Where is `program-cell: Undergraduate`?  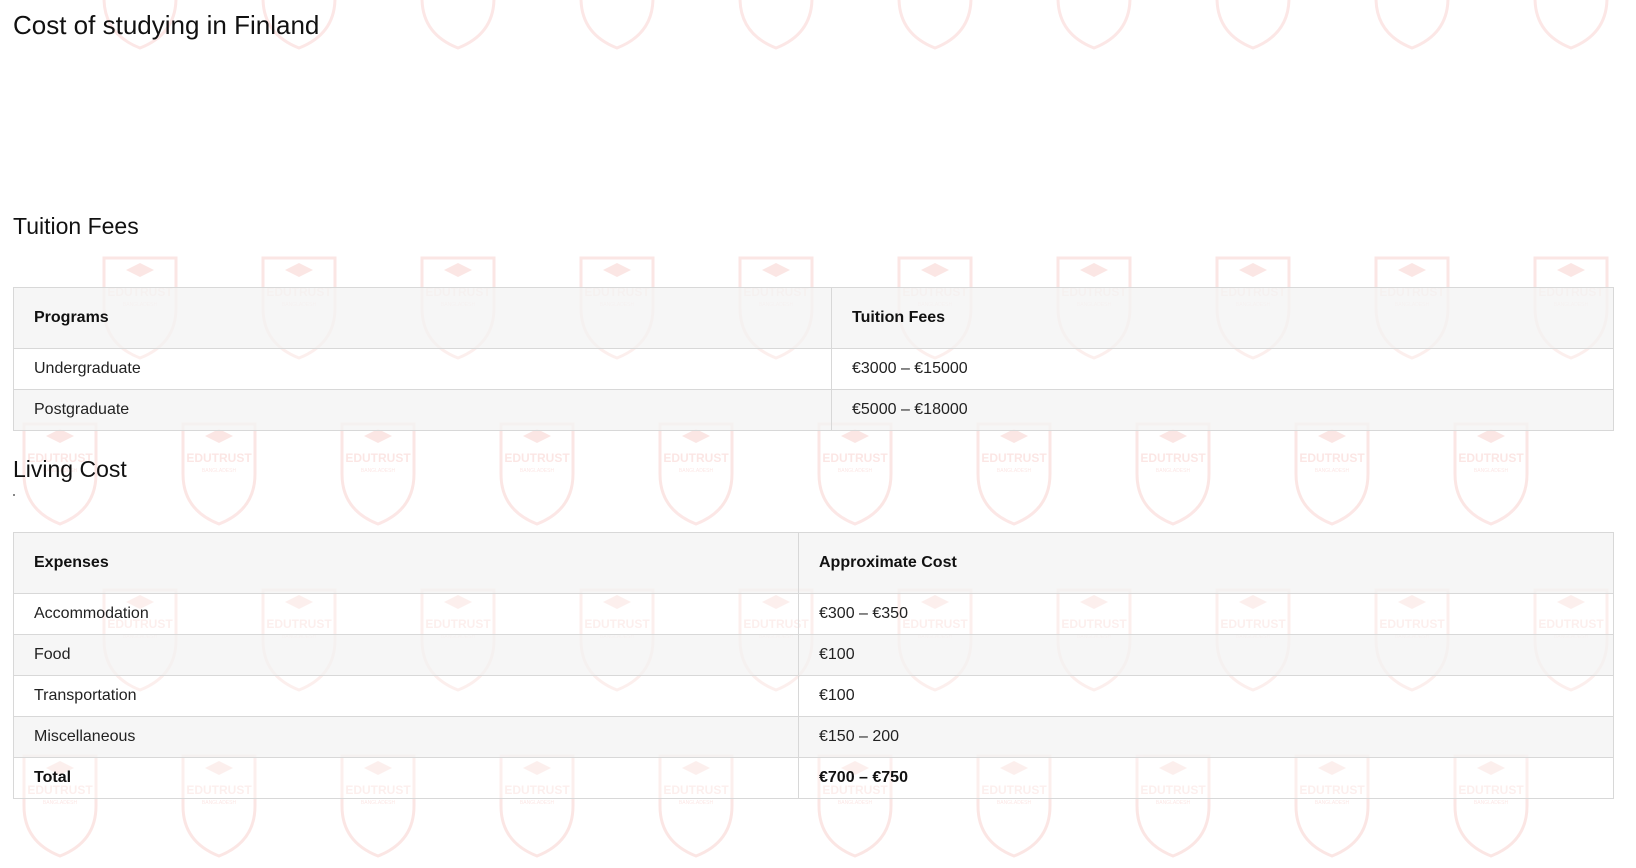
program-cell: Undergraduate is located at coordinates (422, 369).